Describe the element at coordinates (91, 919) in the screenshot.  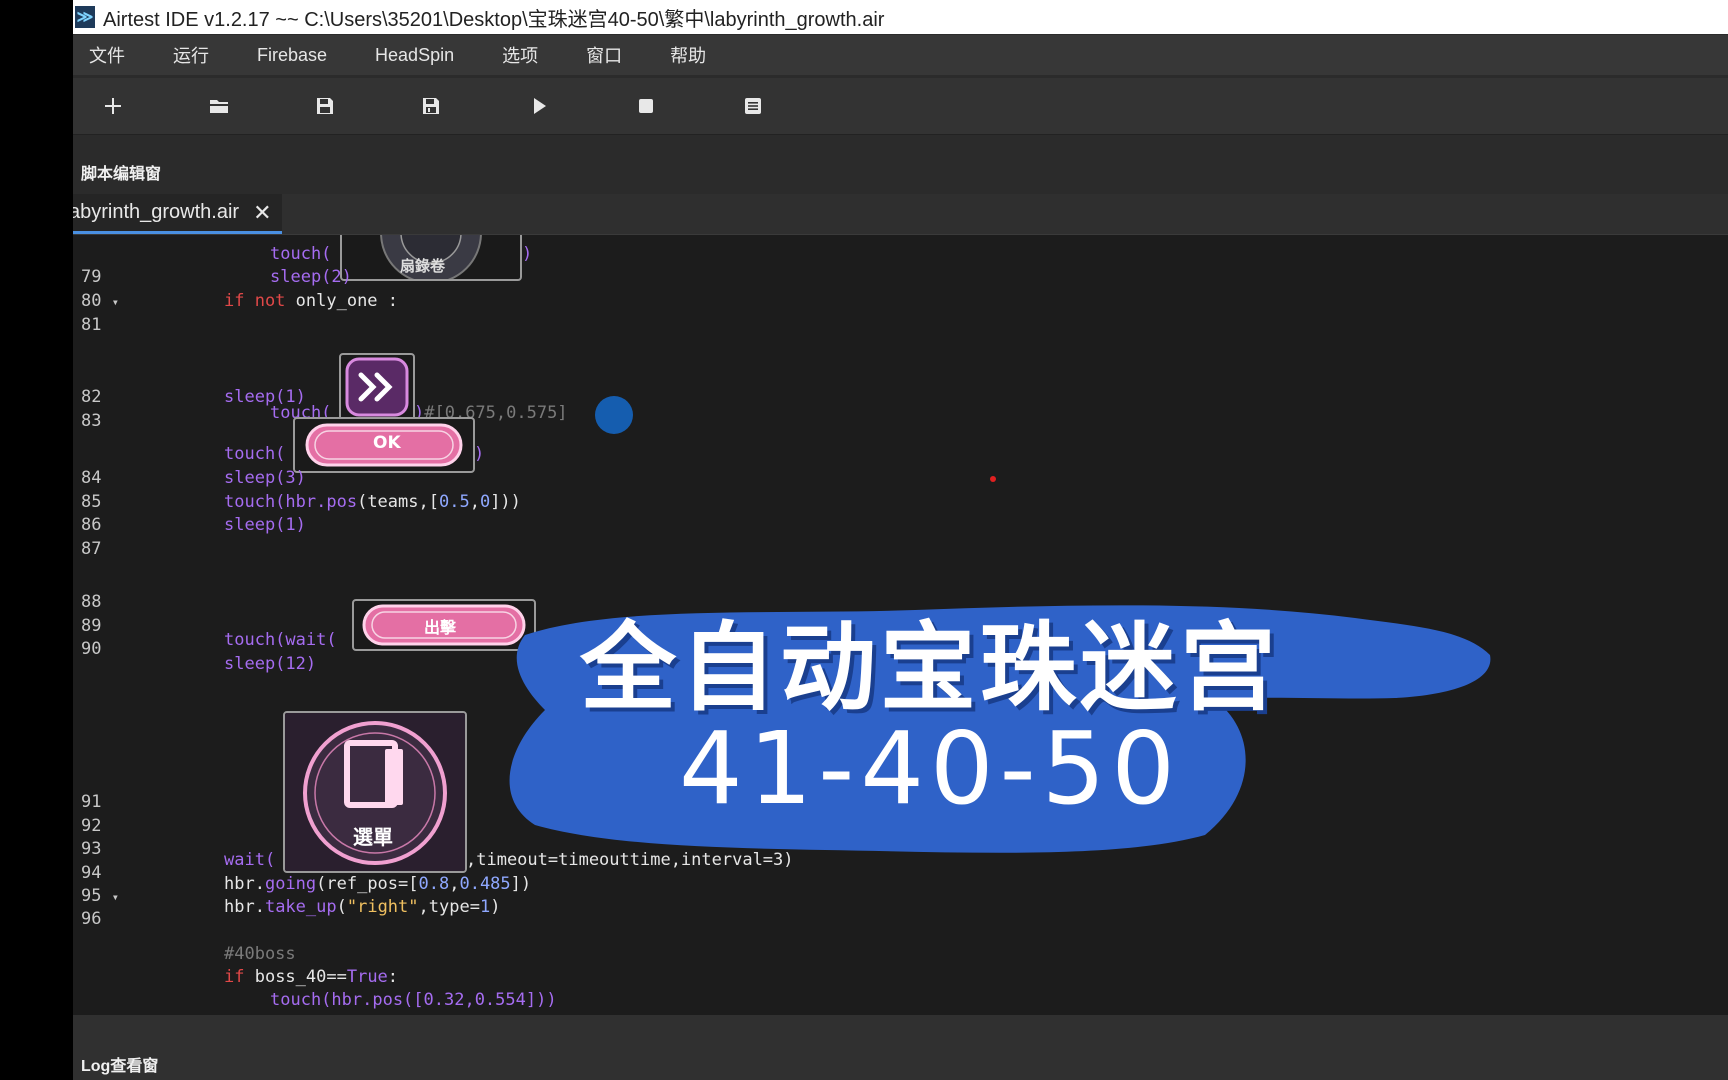
I see `line-number: 96` at that location.